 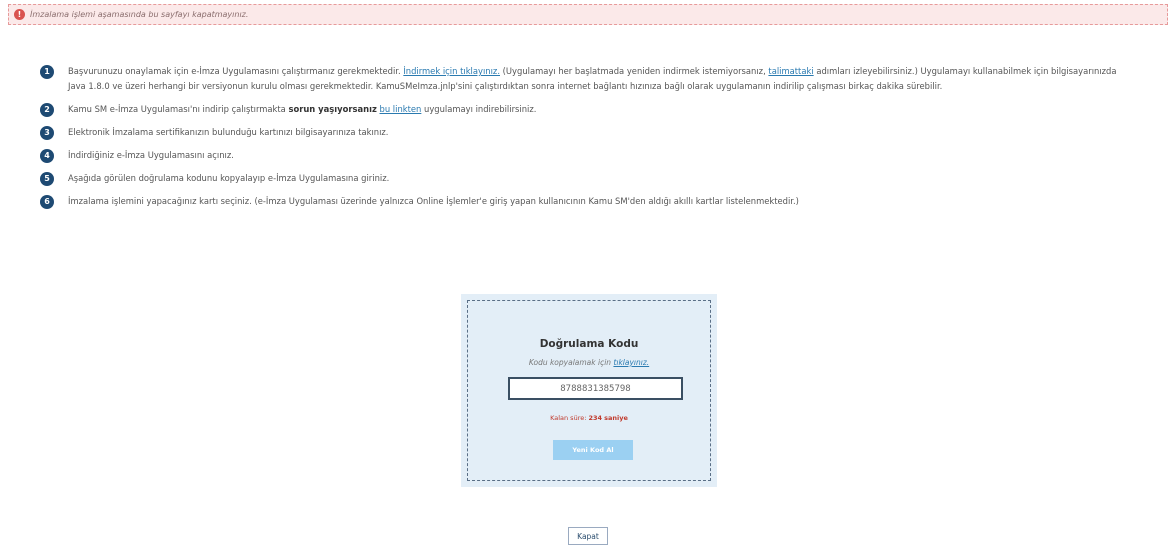 What do you see at coordinates (589, 344) in the screenshot?
I see `verification-title: Doğrulama Kodu` at bounding box center [589, 344].